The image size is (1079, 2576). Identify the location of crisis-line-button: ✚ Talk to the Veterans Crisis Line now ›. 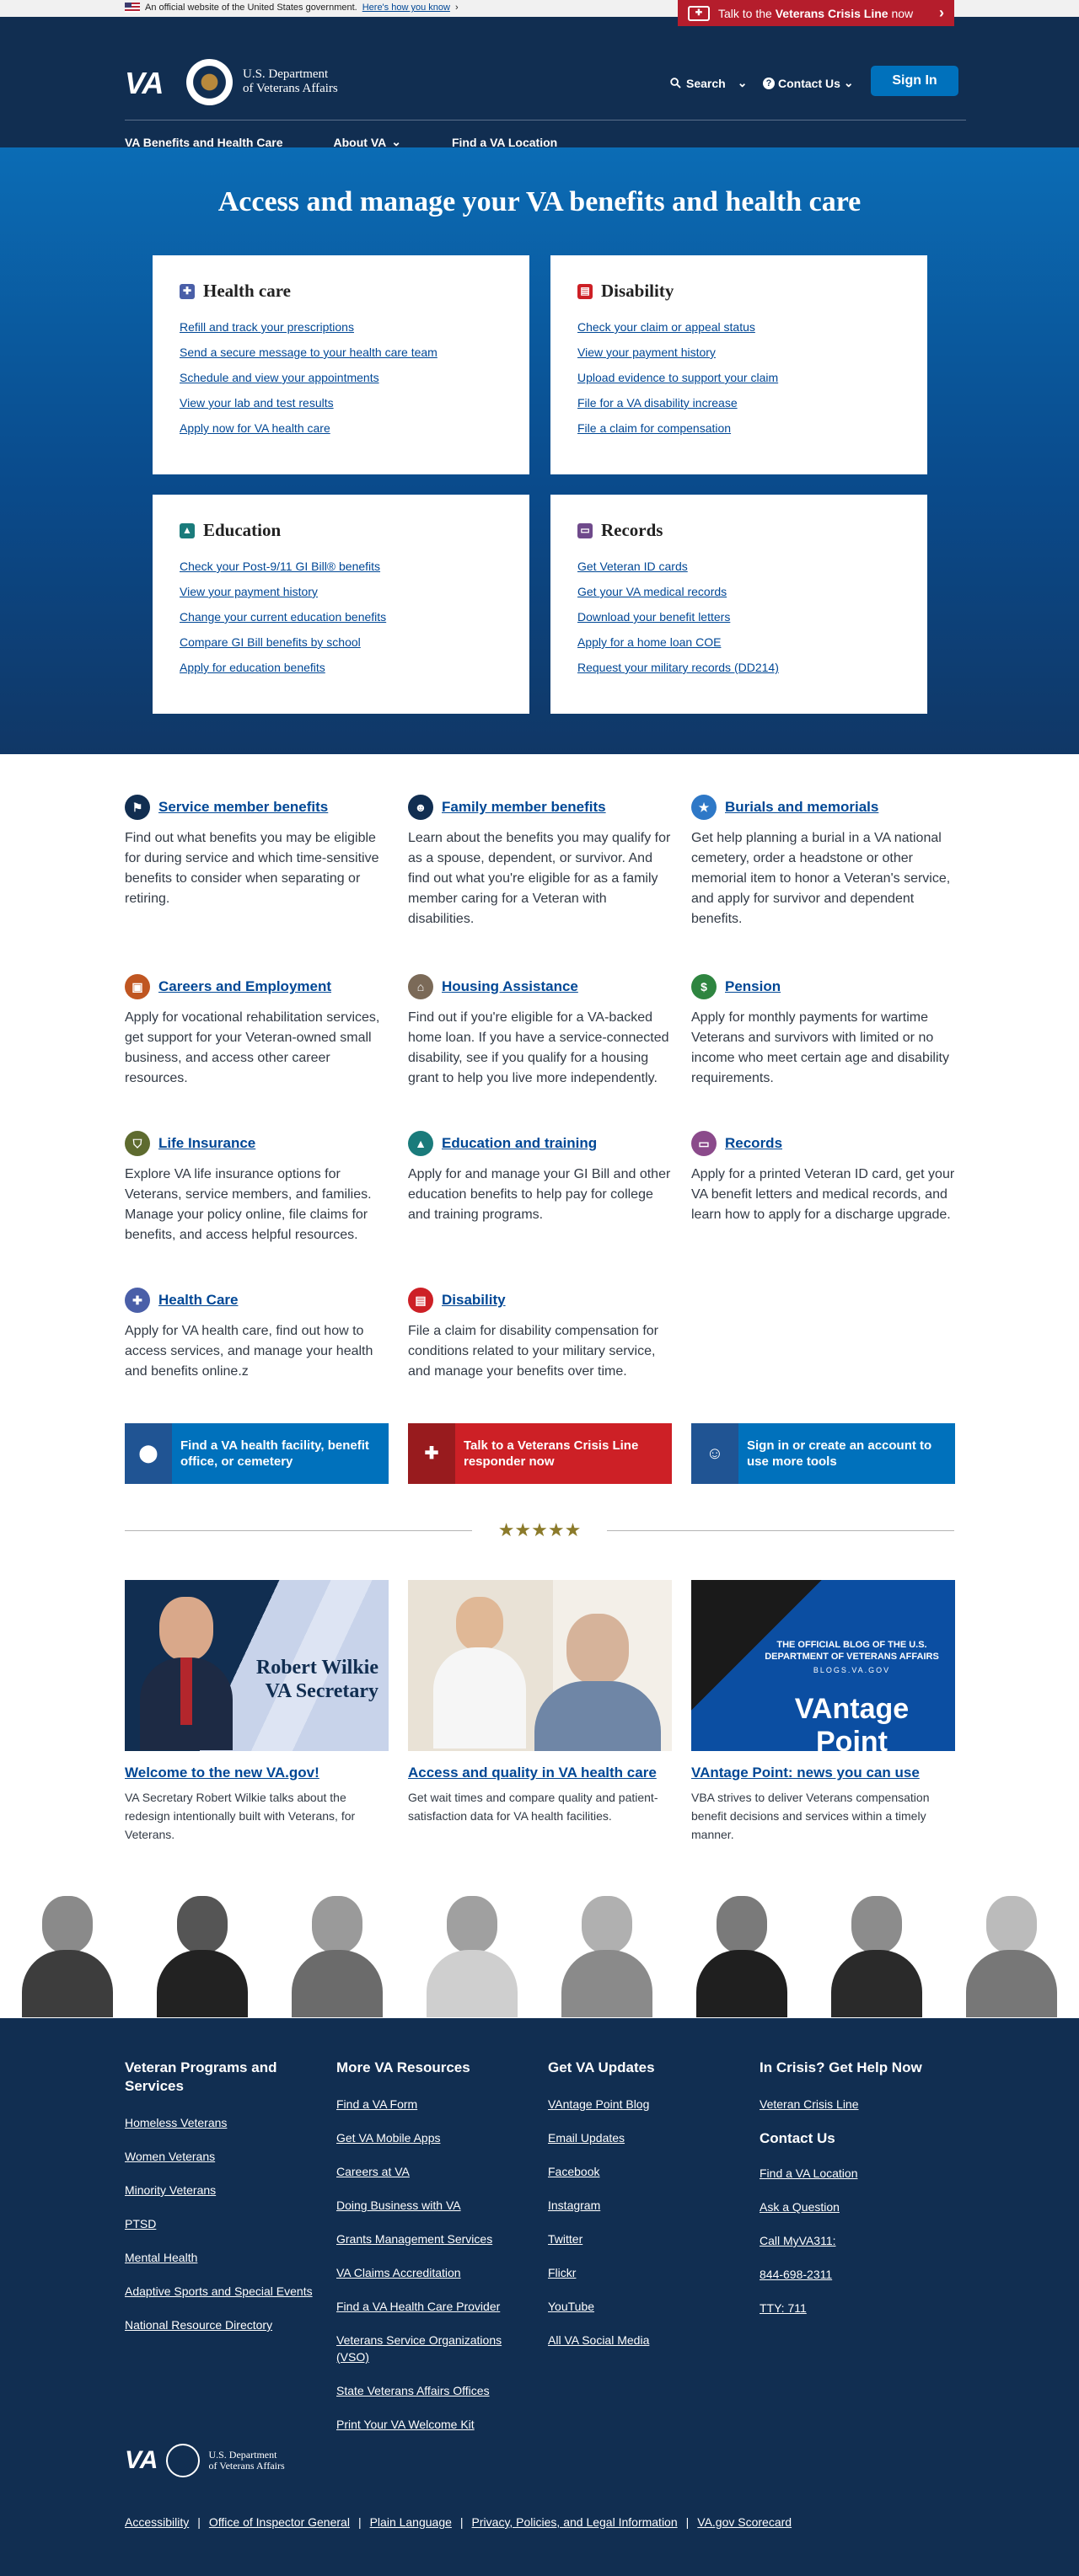
(816, 13).